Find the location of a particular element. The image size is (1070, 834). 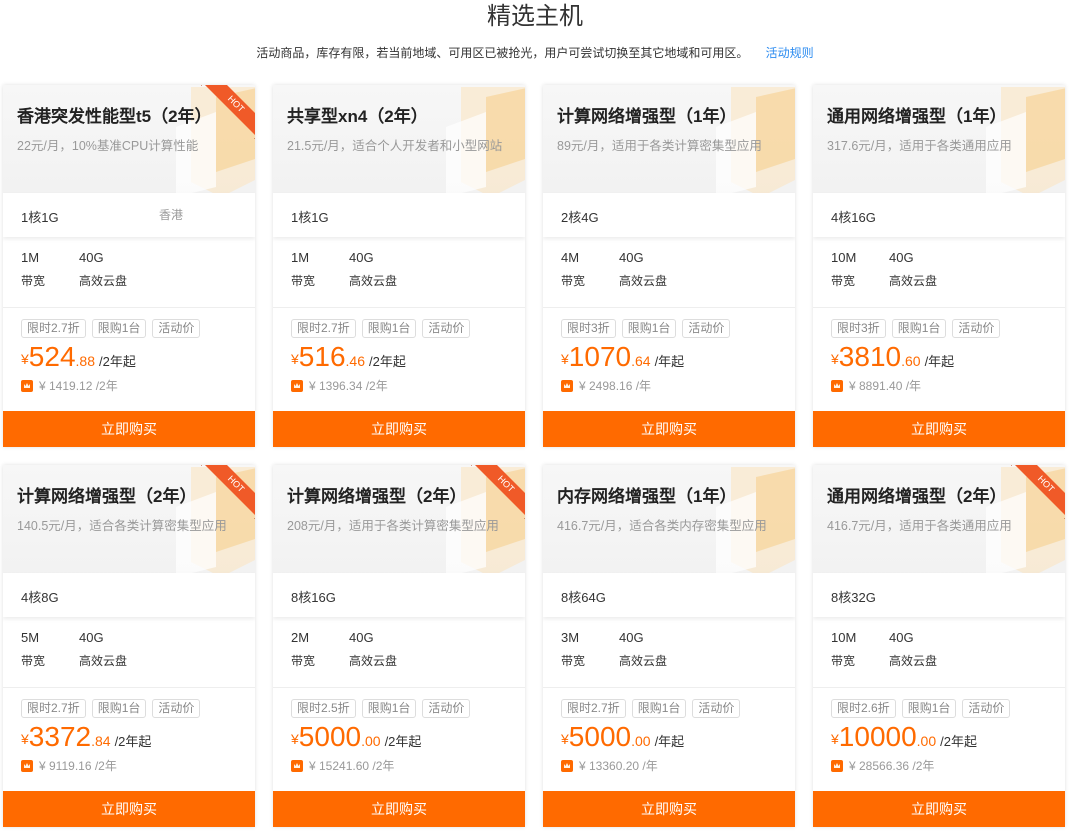

price-decimal: .46 is located at coordinates (355, 361).